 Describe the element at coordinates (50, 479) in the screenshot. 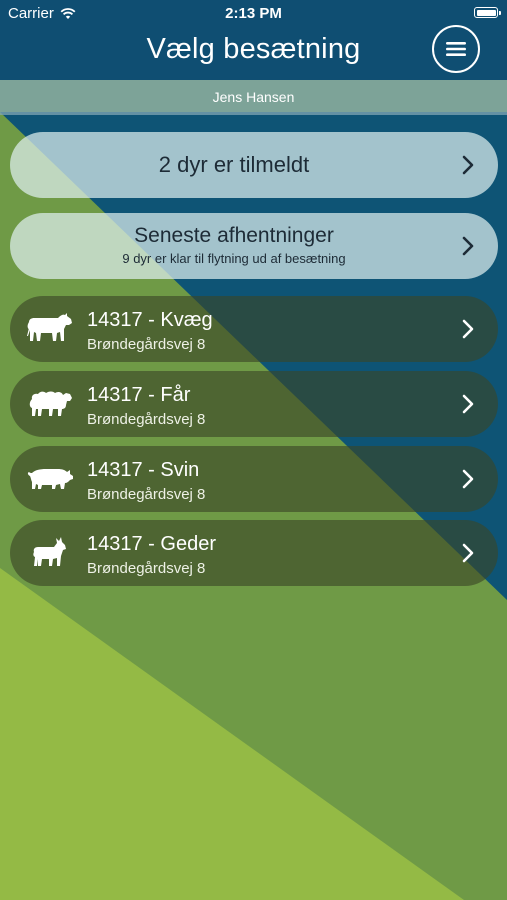

I see `pig-icon` at that location.